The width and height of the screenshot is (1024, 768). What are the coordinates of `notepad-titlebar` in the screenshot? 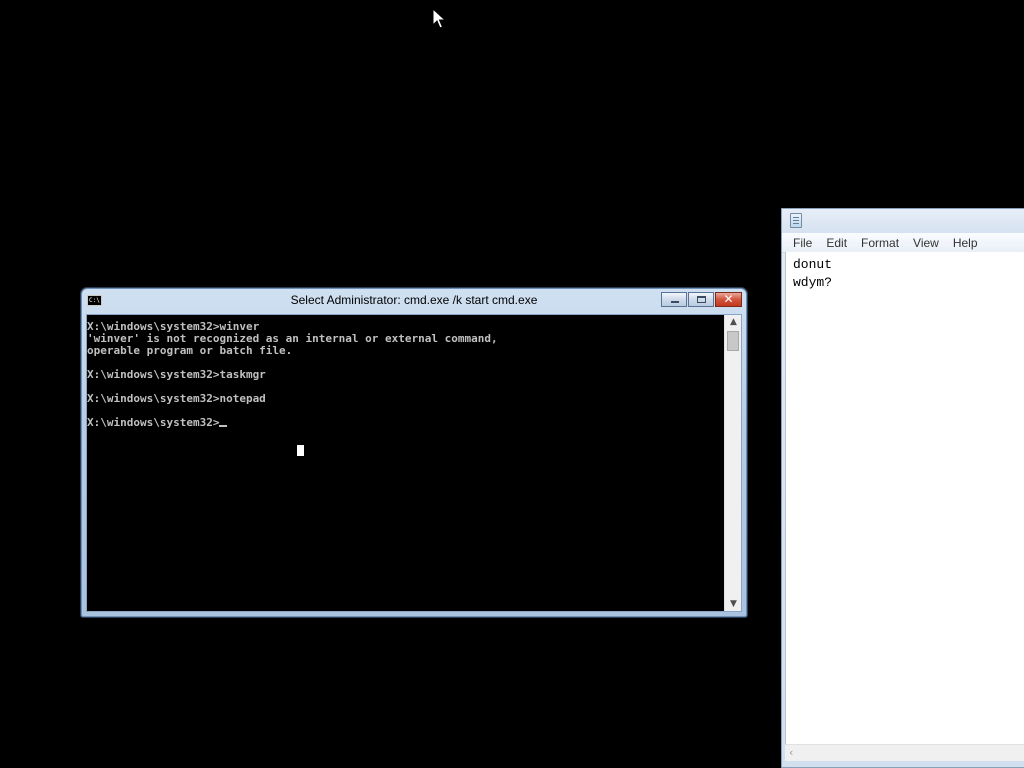 It's located at (903, 221).